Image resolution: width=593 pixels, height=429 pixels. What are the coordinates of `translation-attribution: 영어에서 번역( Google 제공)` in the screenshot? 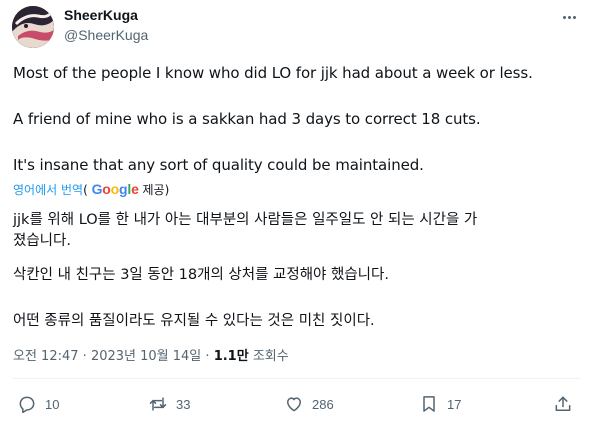 It's located at (91, 189).